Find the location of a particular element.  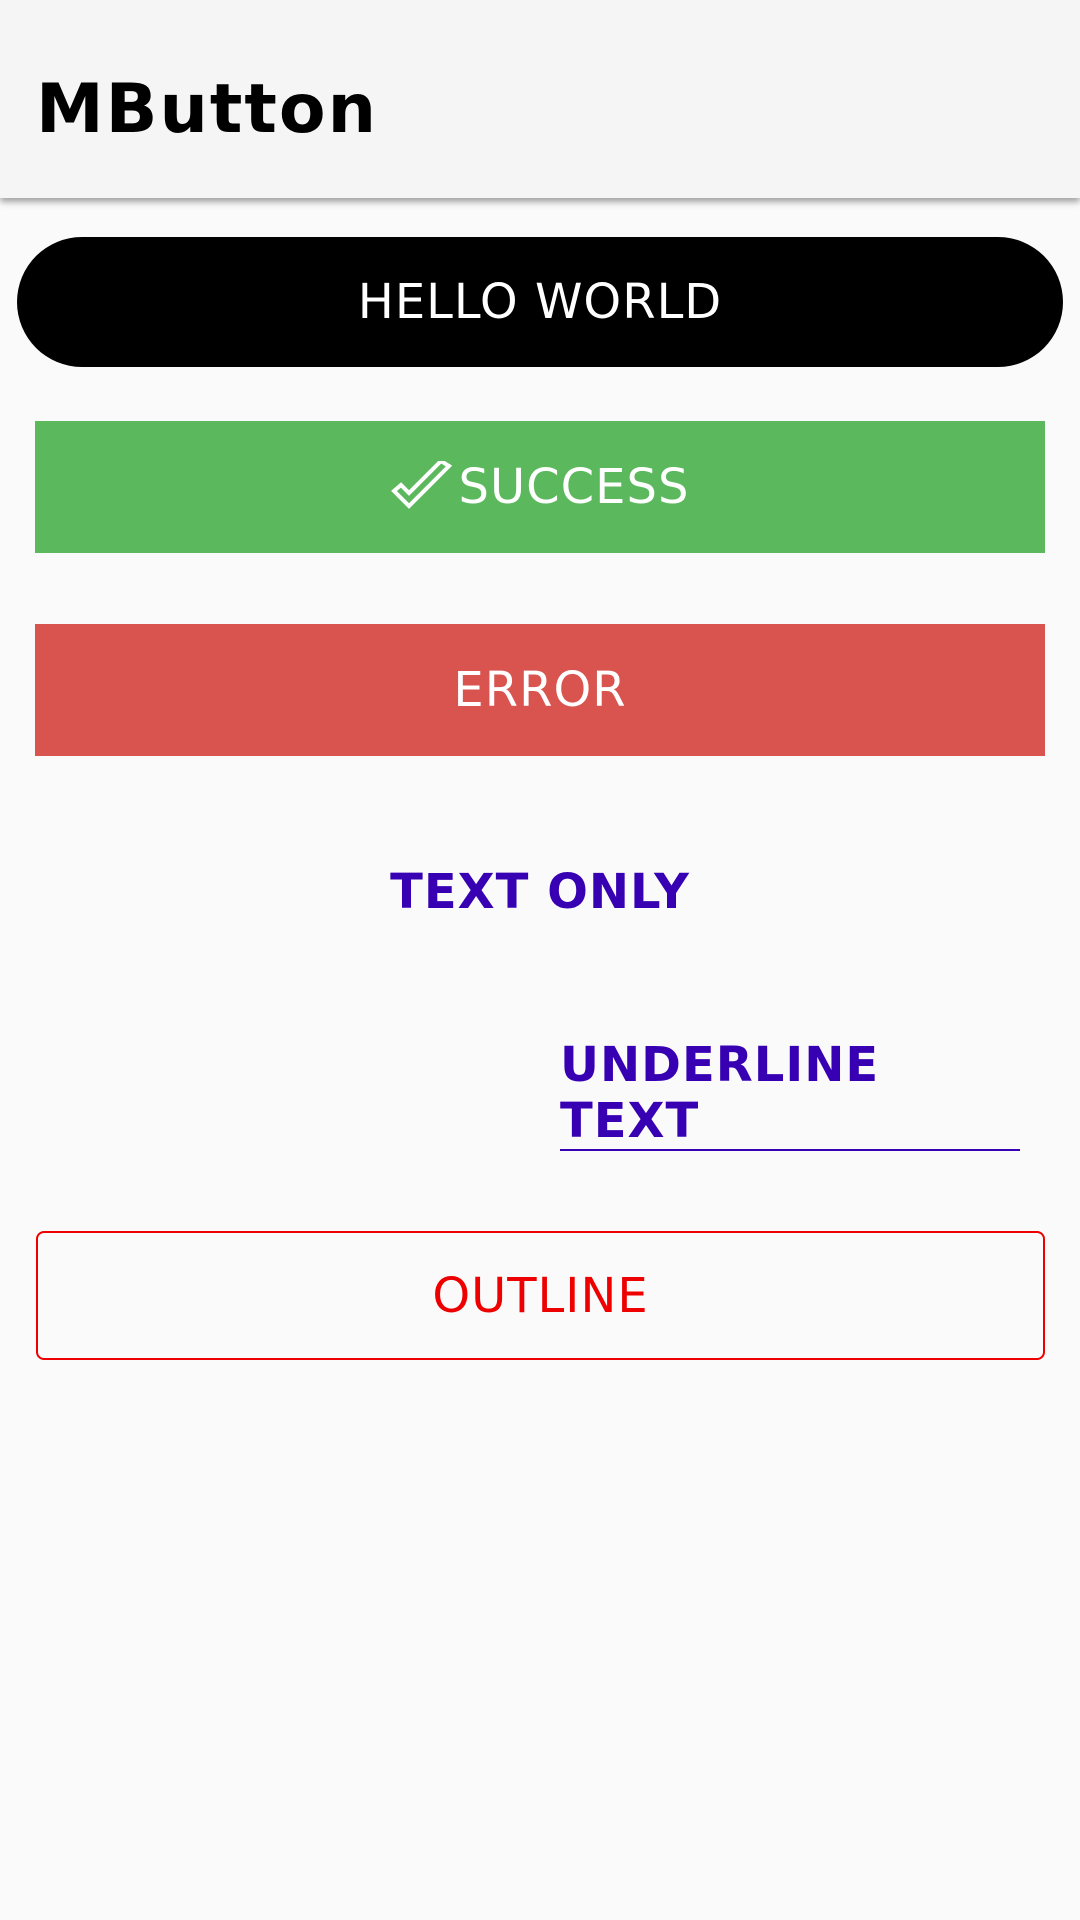

hello-world-label: HELLO WORLD is located at coordinates (540, 302).